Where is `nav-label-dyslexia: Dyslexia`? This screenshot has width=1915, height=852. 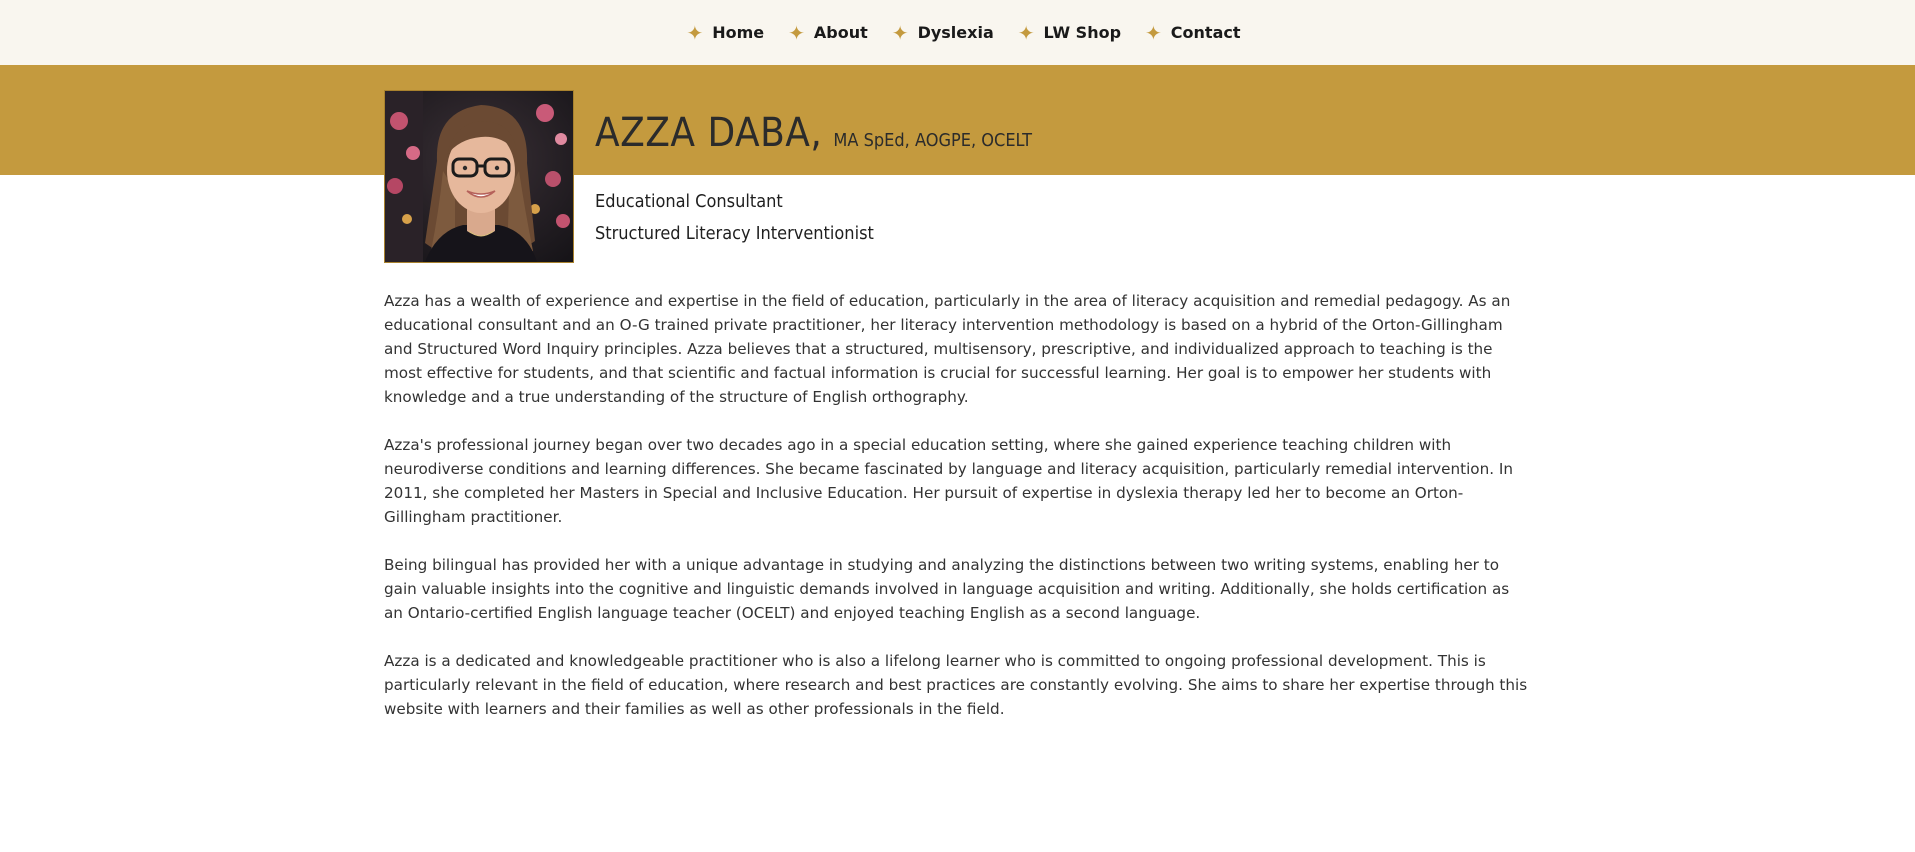 nav-label-dyslexia: Dyslexia is located at coordinates (956, 32).